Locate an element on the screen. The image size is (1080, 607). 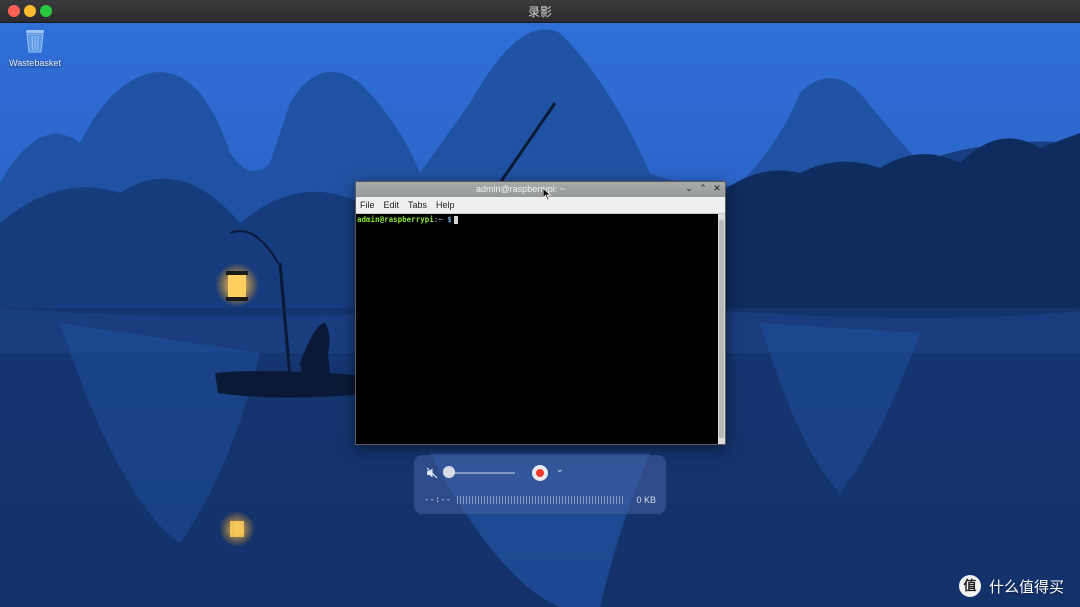
terminal-scroll-thumb is located at coordinates (721, 329).